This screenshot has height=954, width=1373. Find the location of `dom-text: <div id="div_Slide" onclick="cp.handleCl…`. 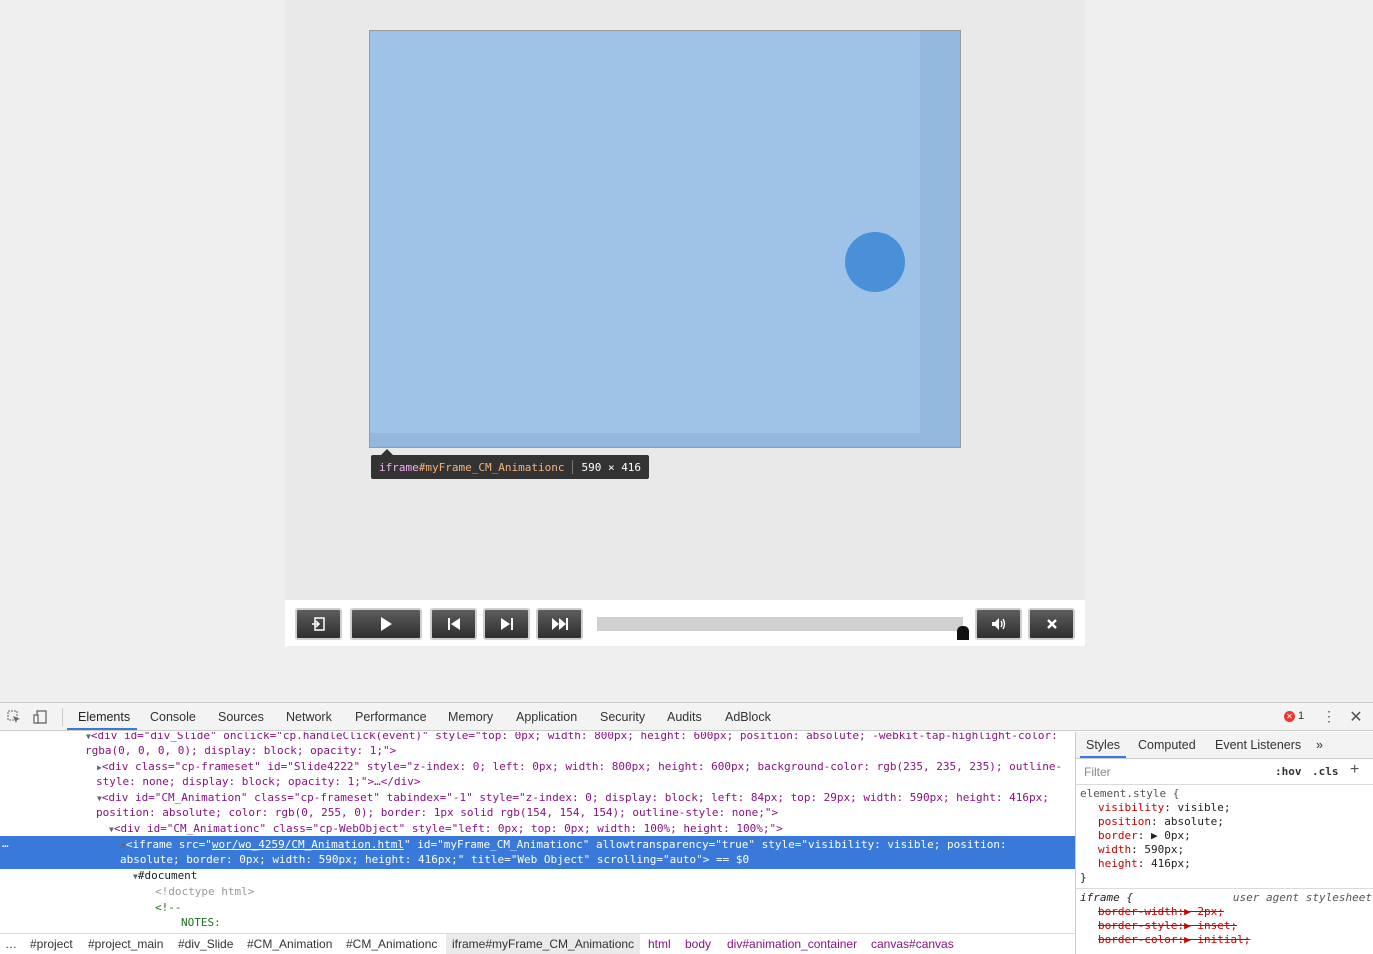

dom-text: <div id="div_Slide" onclick="cp.handleCl… is located at coordinates (574, 737).